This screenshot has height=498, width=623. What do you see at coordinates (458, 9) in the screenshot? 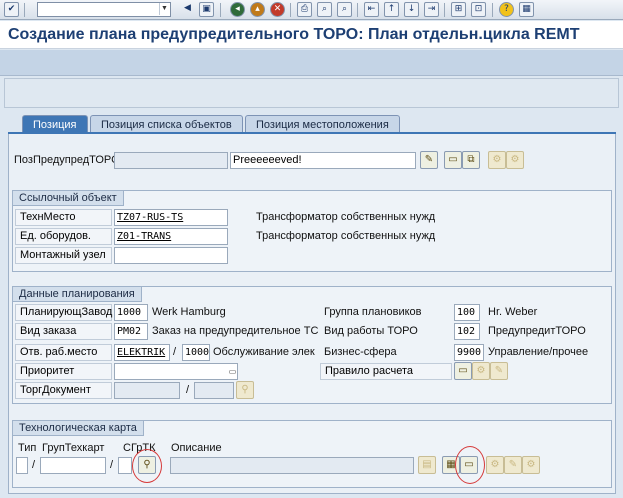
I see `new-session-icon: ⊞` at bounding box center [458, 9].